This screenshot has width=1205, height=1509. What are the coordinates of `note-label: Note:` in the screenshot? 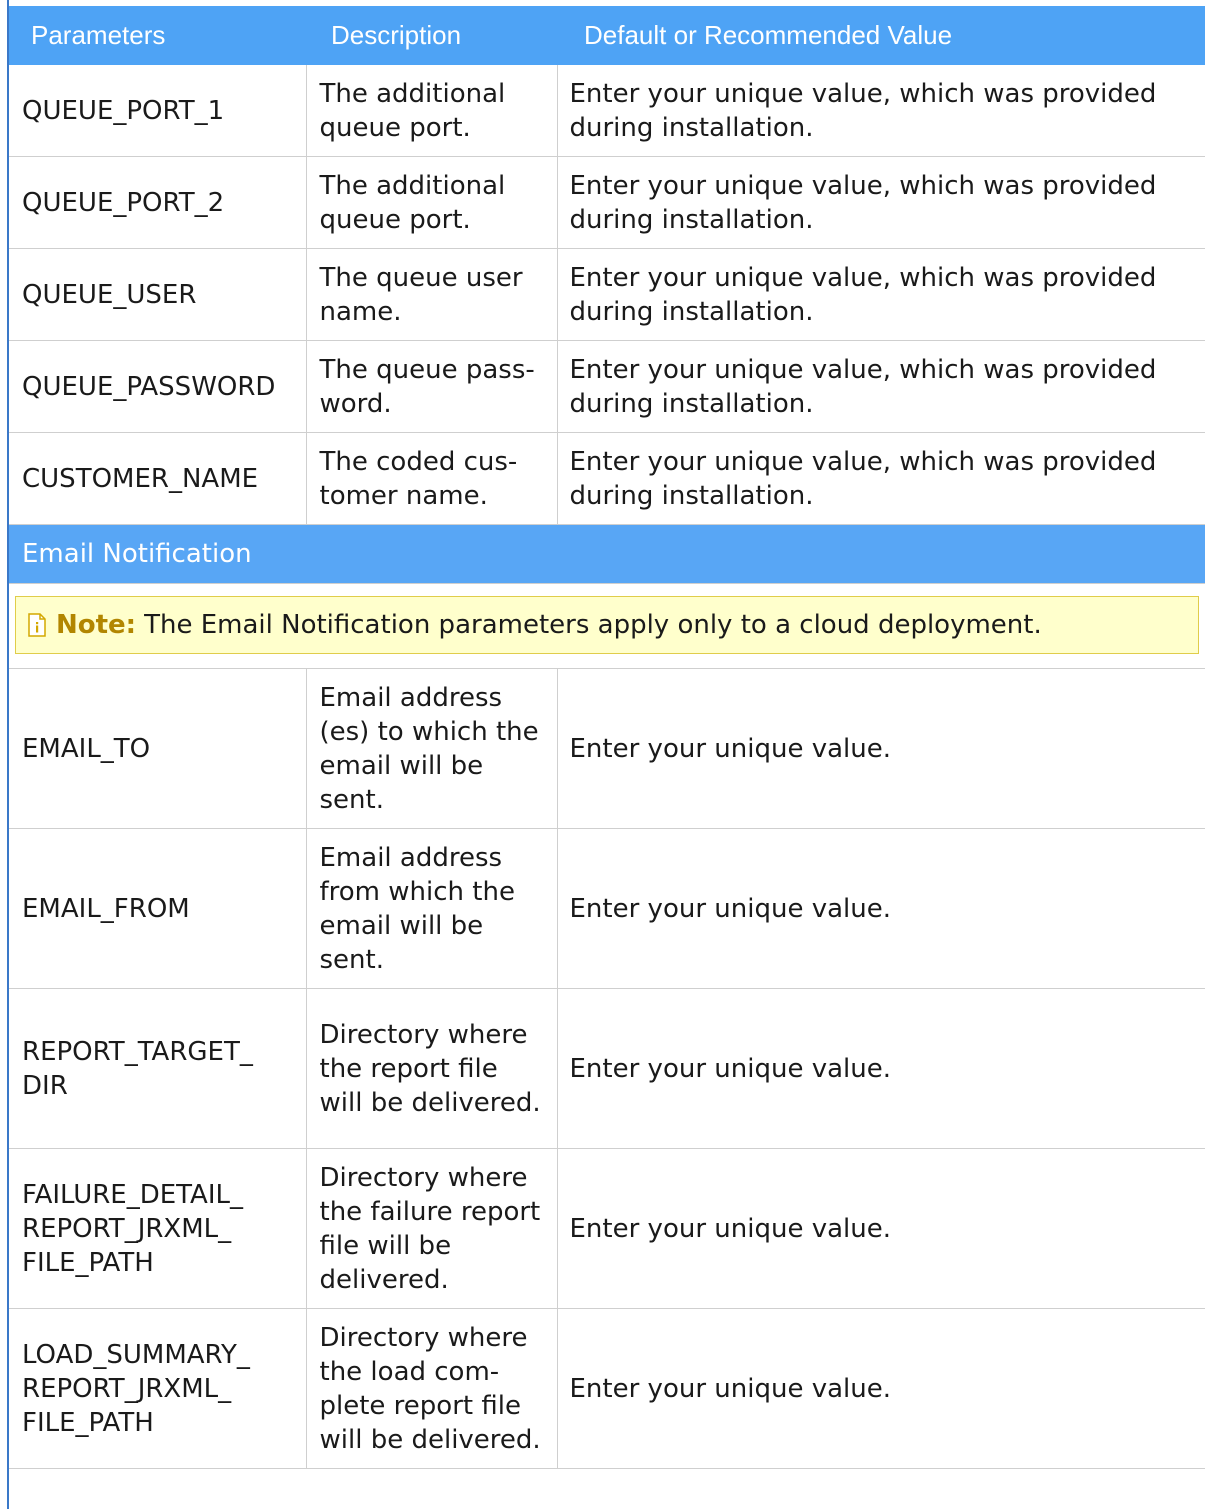 It's located at (96, 625).